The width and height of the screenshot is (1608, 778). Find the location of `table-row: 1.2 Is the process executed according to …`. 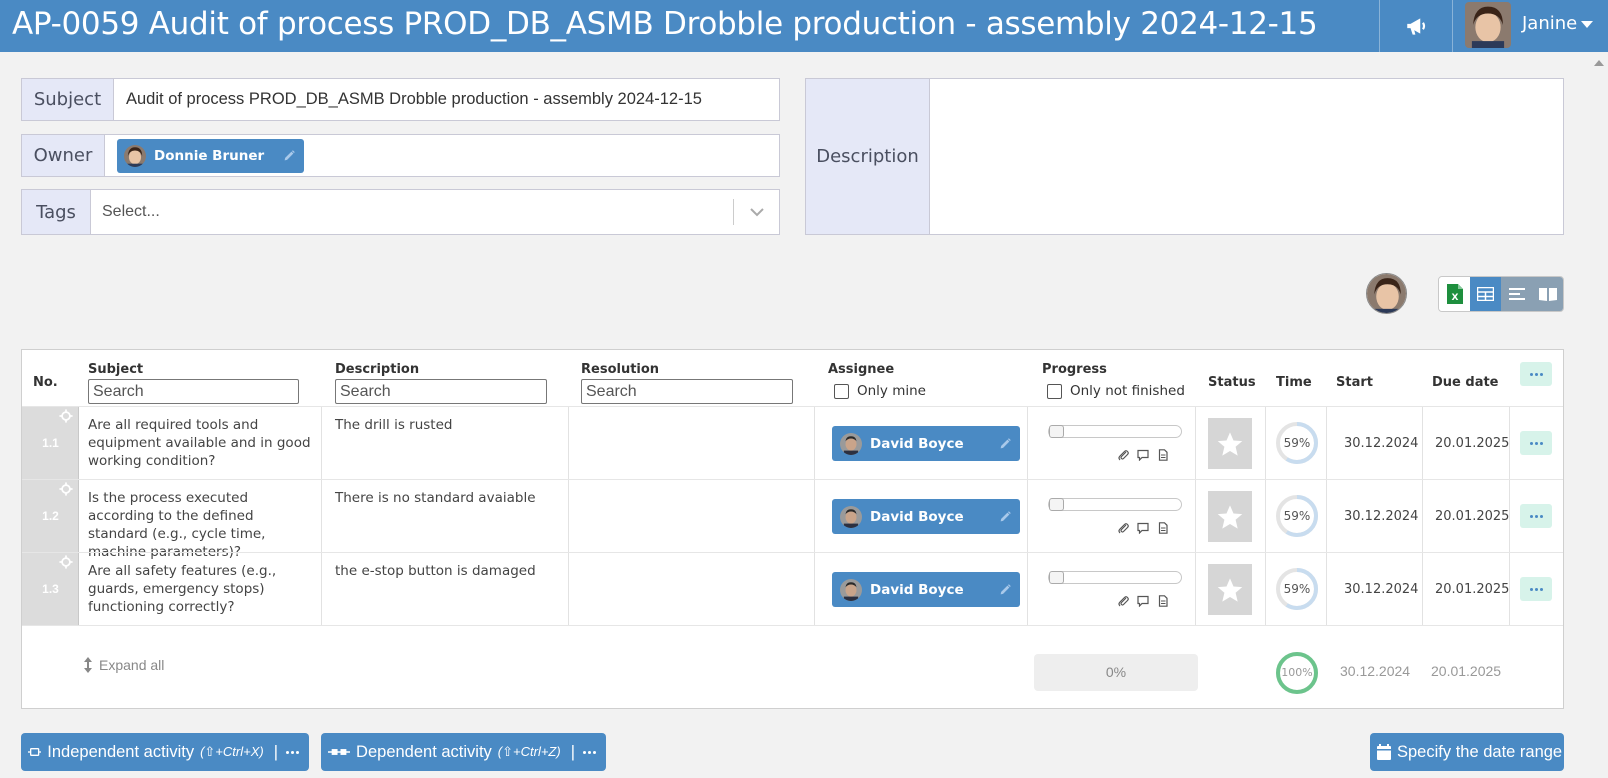

table-row: 1.2 Is the process executed according to … is located at coordinates (792, 519).